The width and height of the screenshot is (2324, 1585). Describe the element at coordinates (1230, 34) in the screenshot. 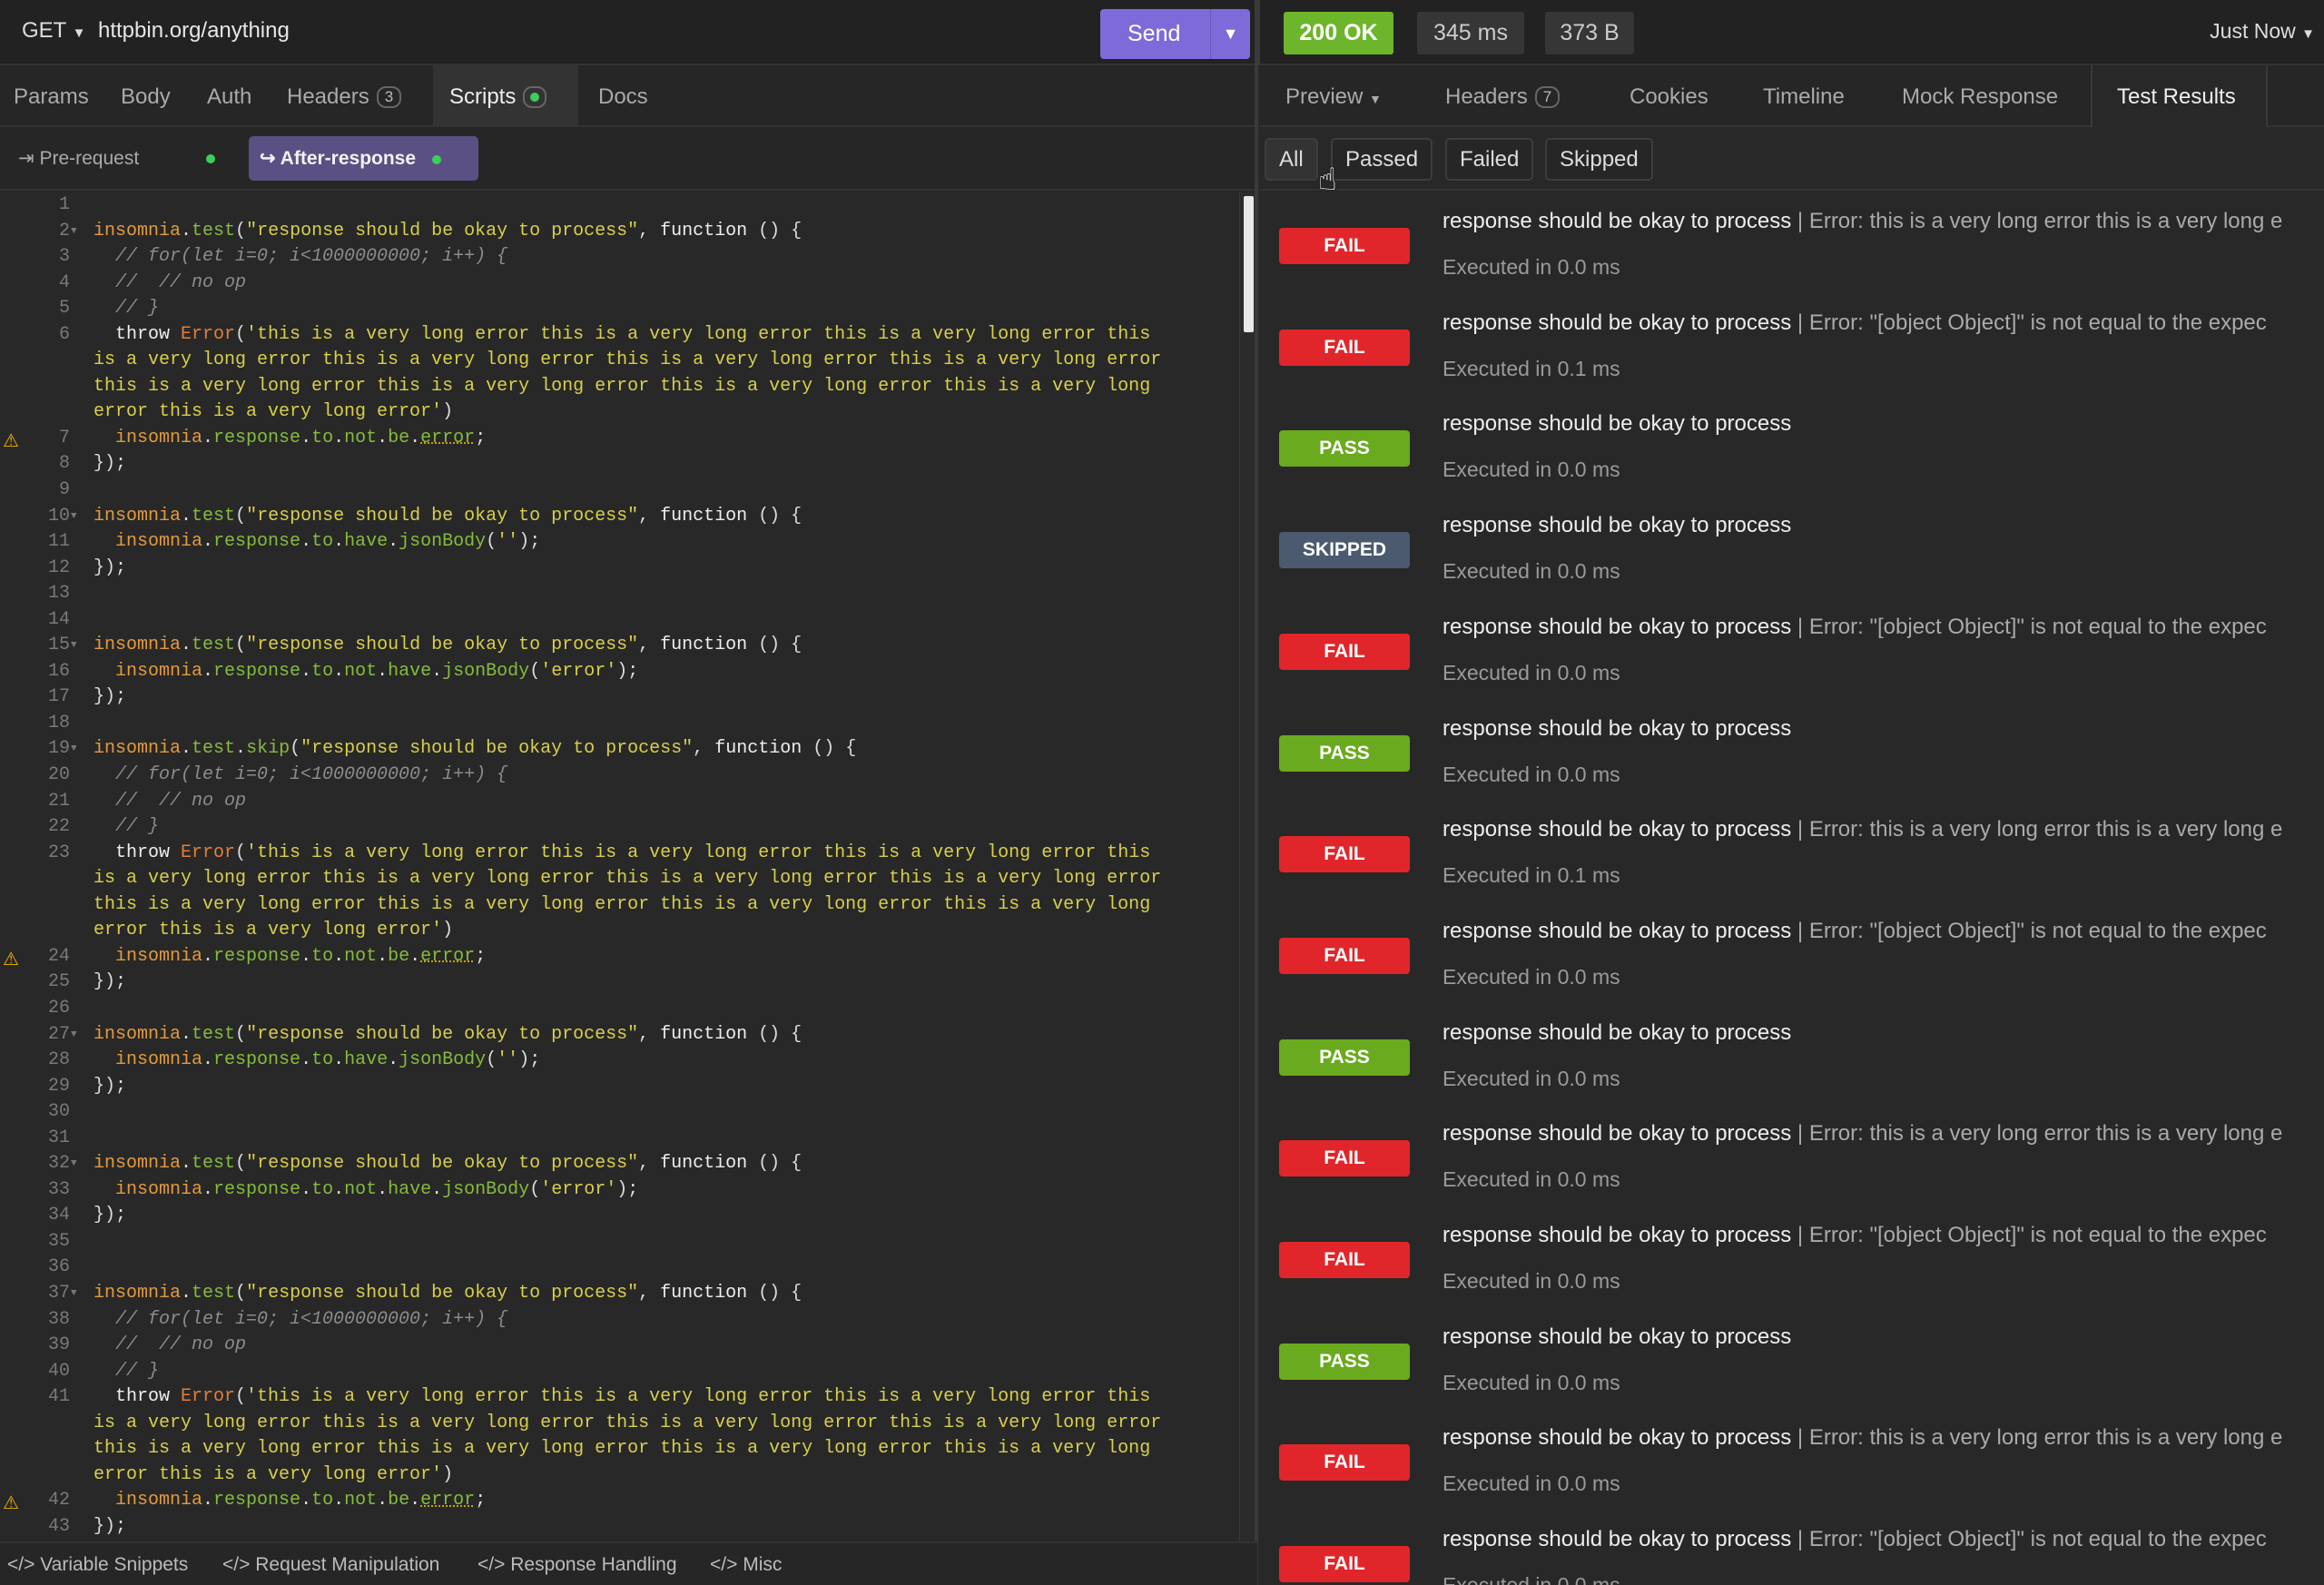

I see `send-options-chevron-icon: ▼` at that location.